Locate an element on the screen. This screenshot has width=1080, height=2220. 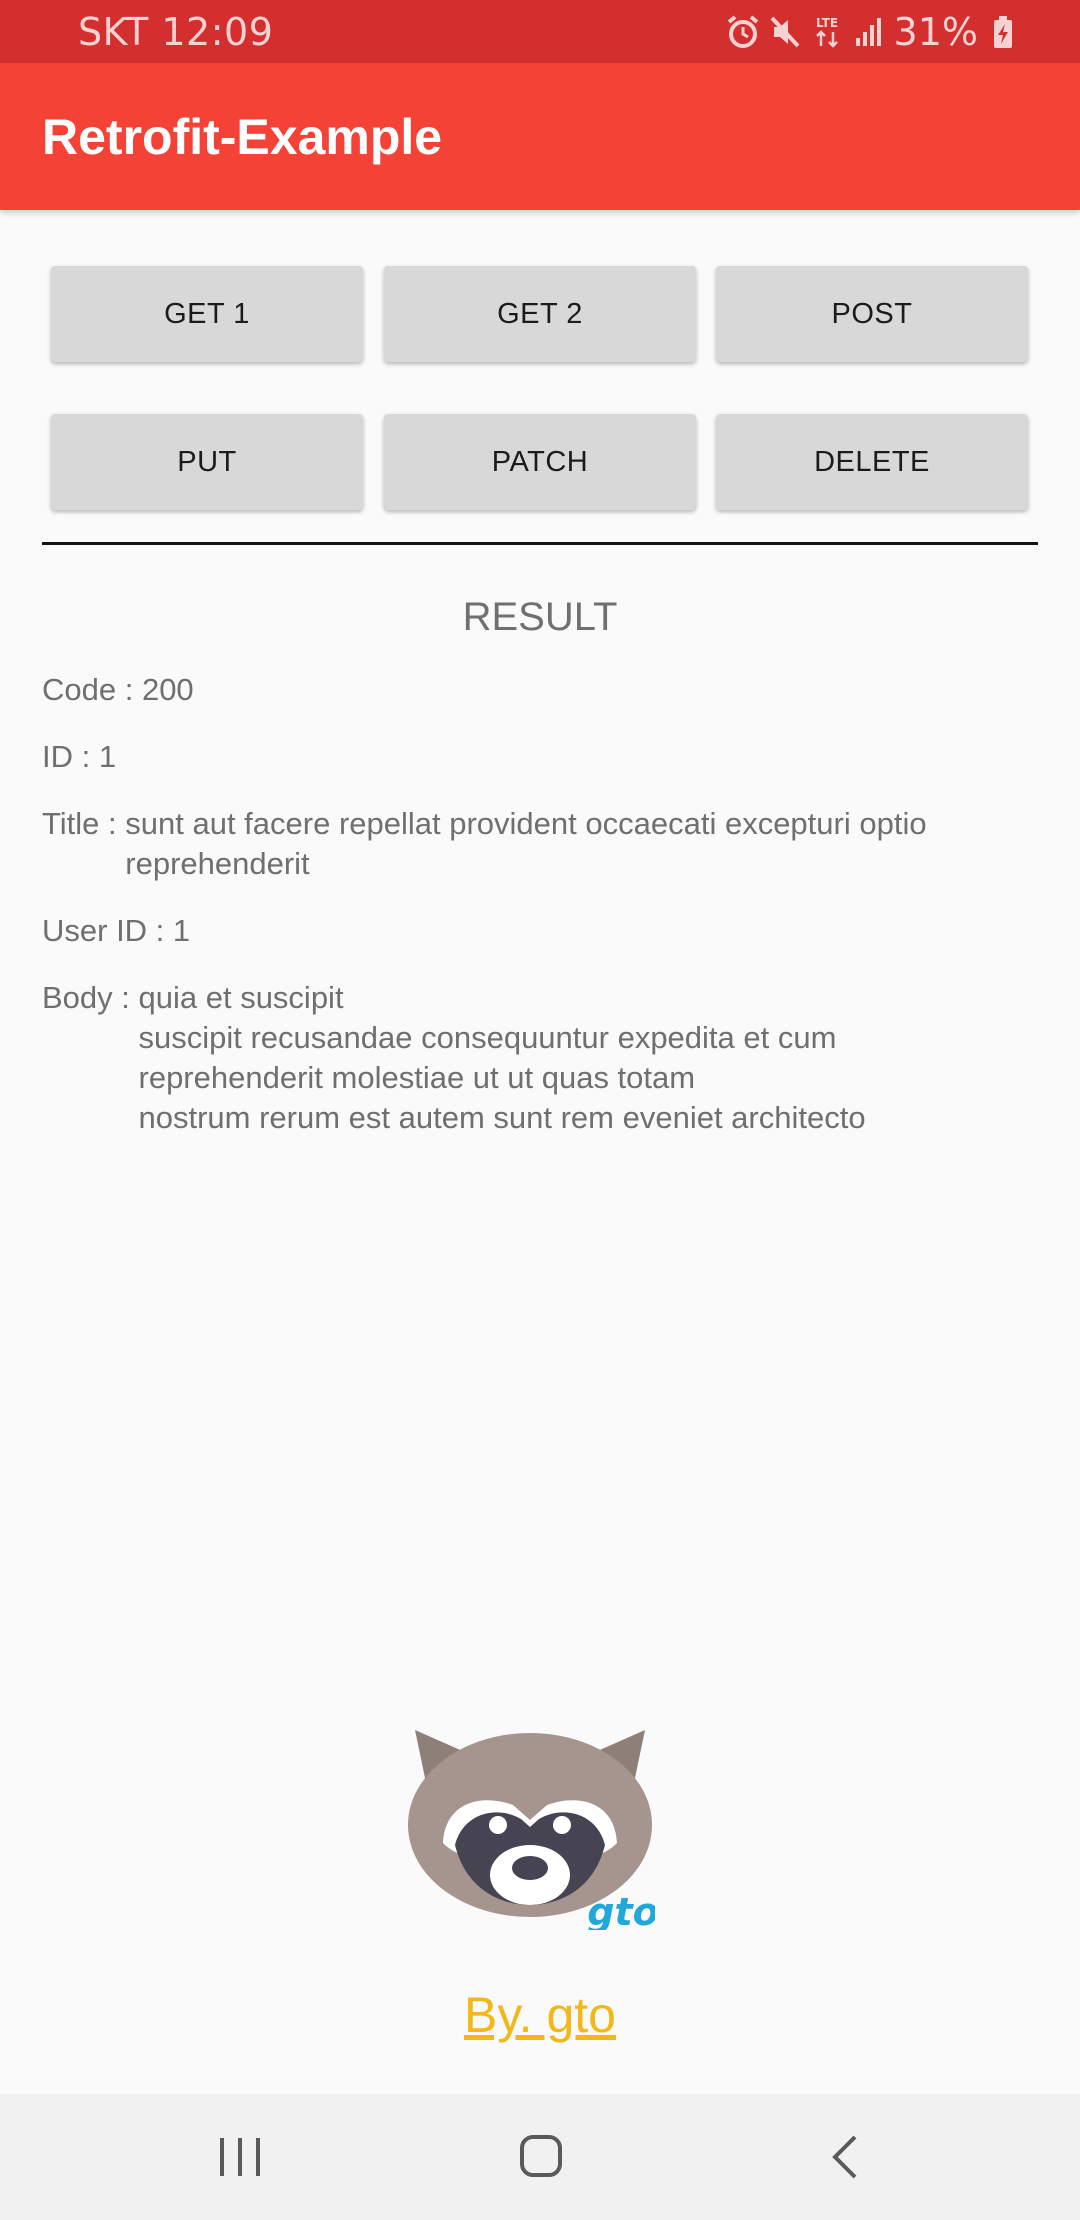
divider is located at coordinates (540, 543).